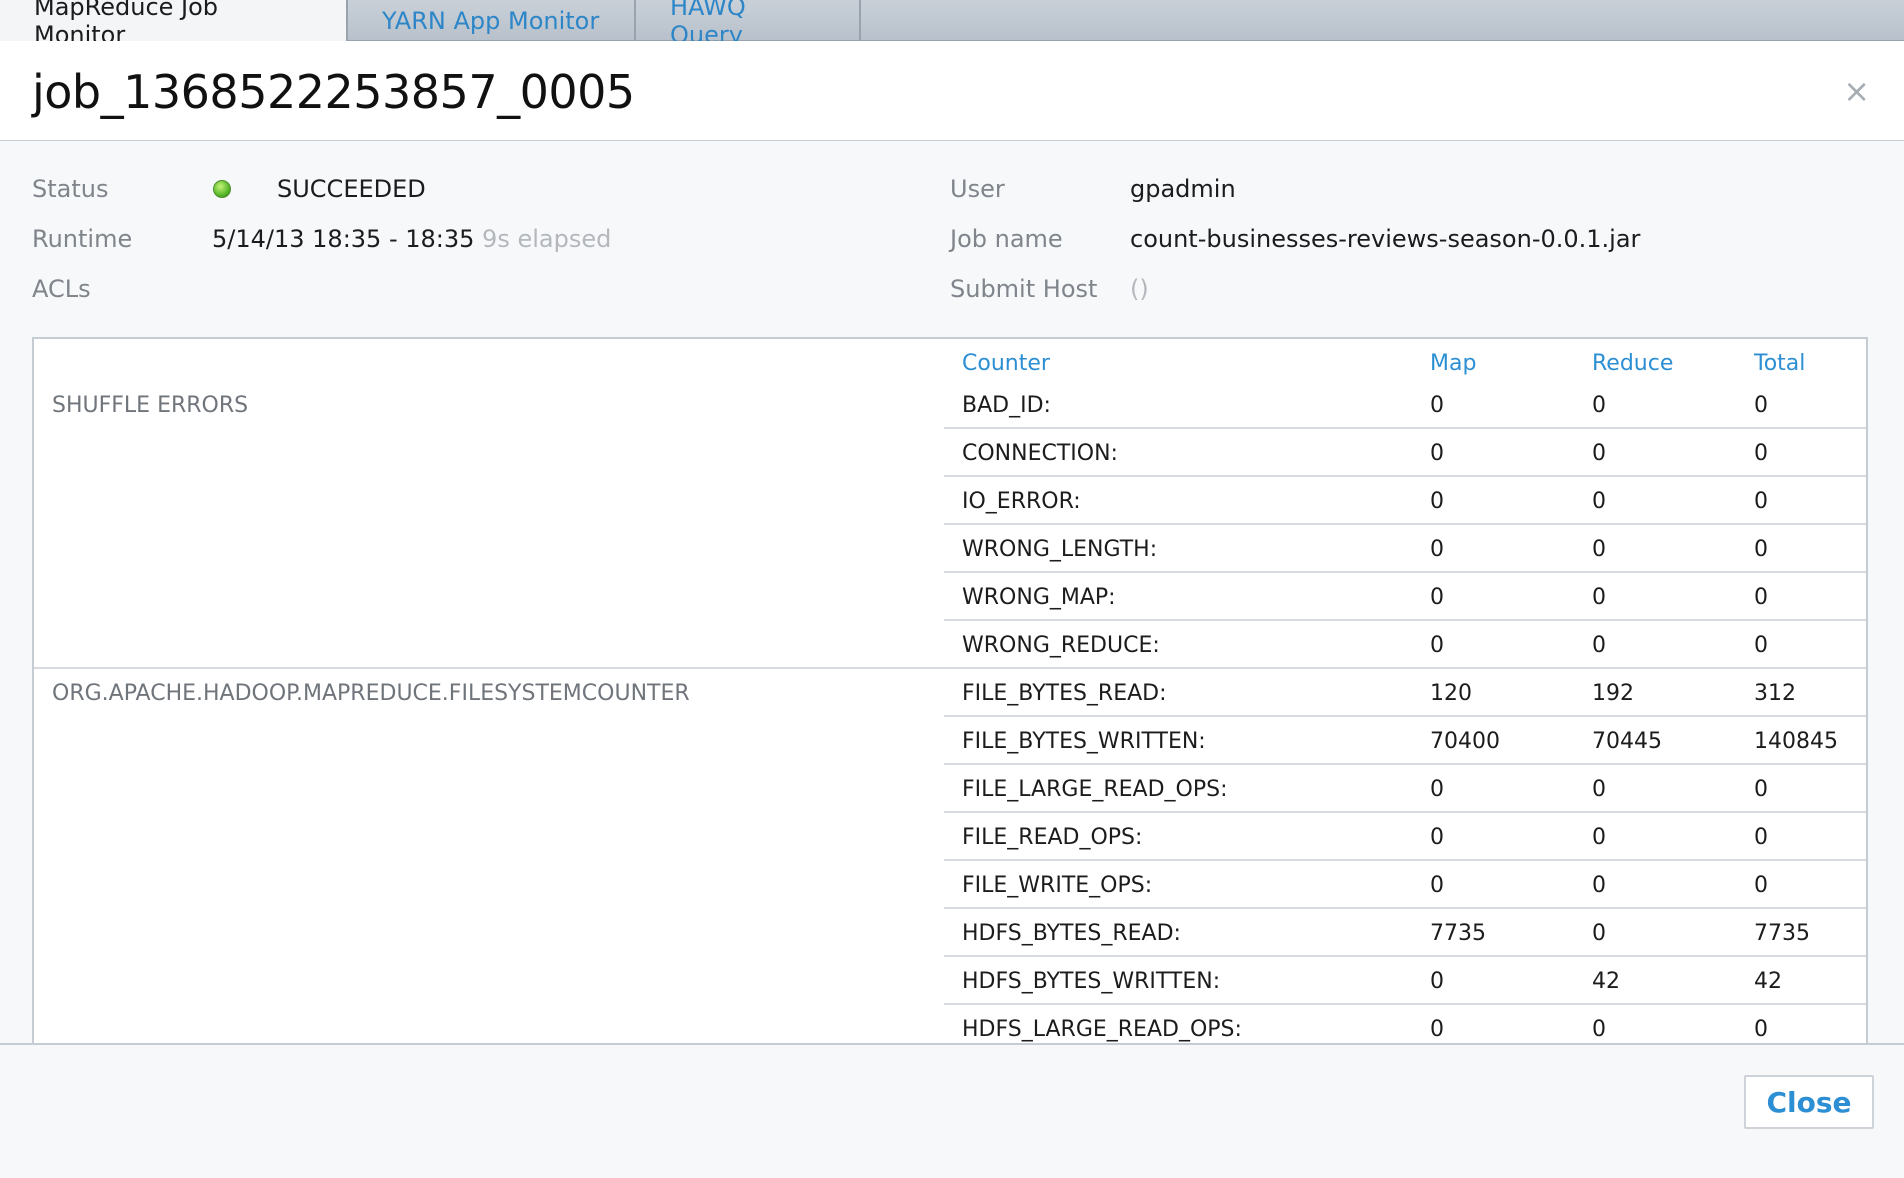 The height and width of the screenshot is (1178, 1904). Describe the element at coordinates (1064, 693) in the screenshot. I see `counter-name-cell: FILE_BYTES_READ:` at that location.